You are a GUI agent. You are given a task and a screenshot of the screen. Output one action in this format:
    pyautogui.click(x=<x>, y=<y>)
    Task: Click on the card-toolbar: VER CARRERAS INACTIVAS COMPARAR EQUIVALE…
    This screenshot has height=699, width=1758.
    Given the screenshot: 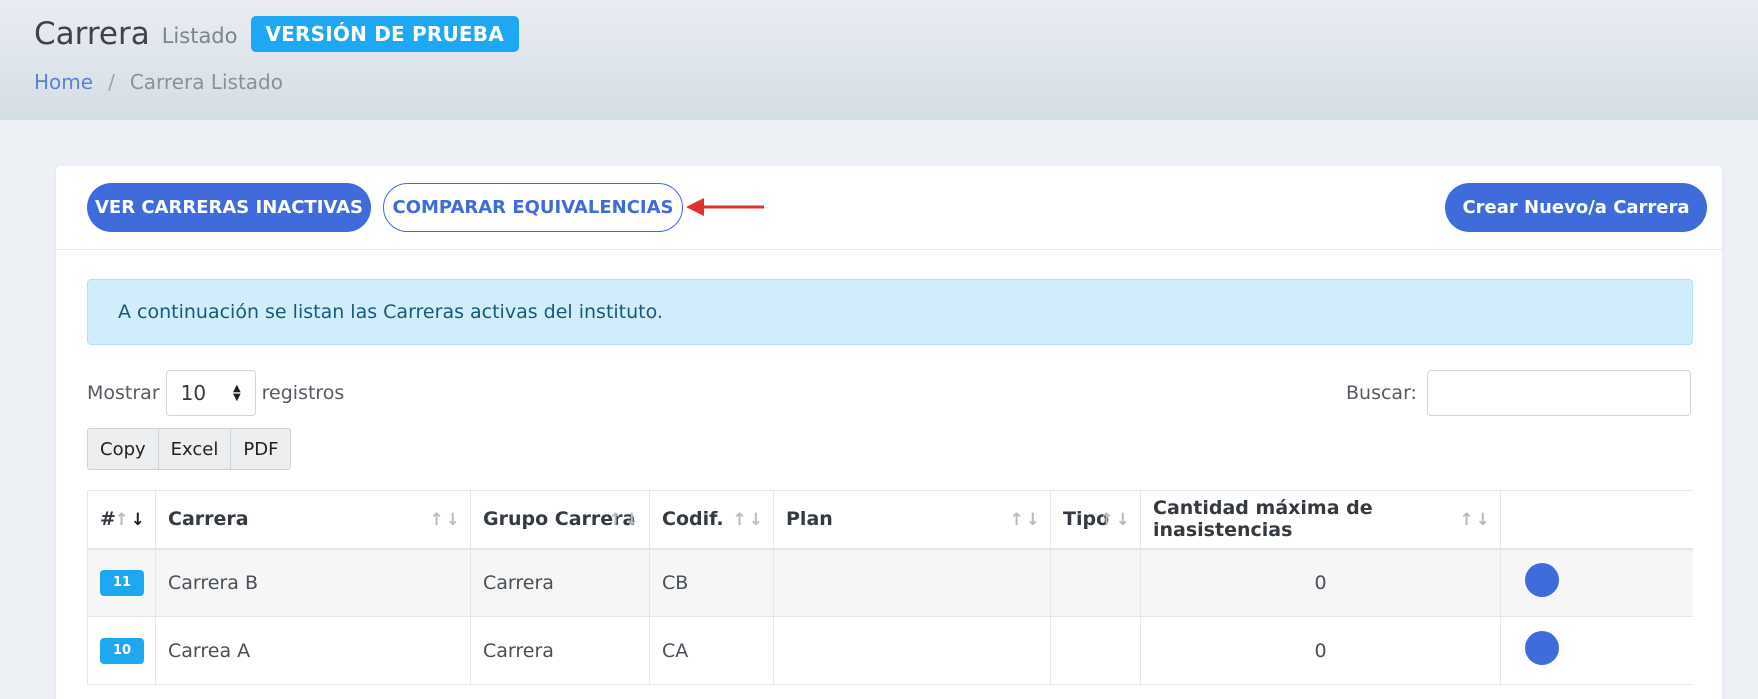 What is the action you would take?
    pyautogui.click(x=889, y=208)
    